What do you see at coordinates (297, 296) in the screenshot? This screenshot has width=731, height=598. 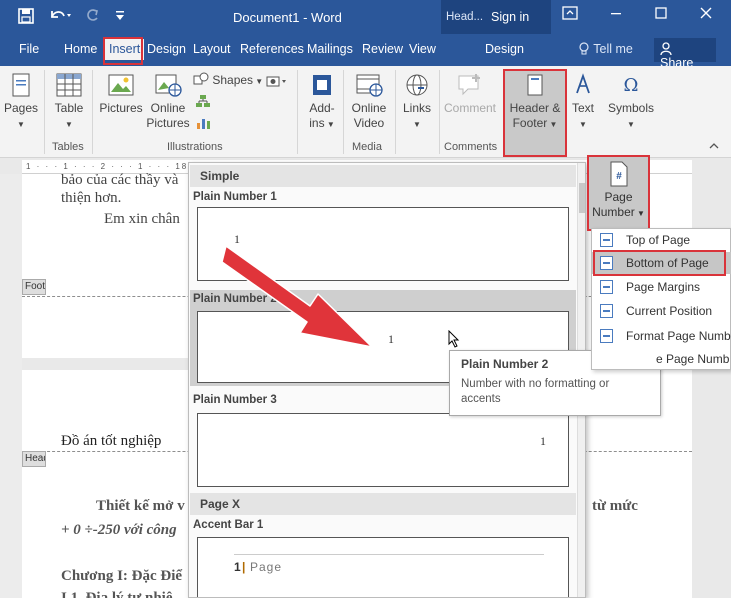 I see `annotation-arrow-icon` at bounding box center [297, 296].